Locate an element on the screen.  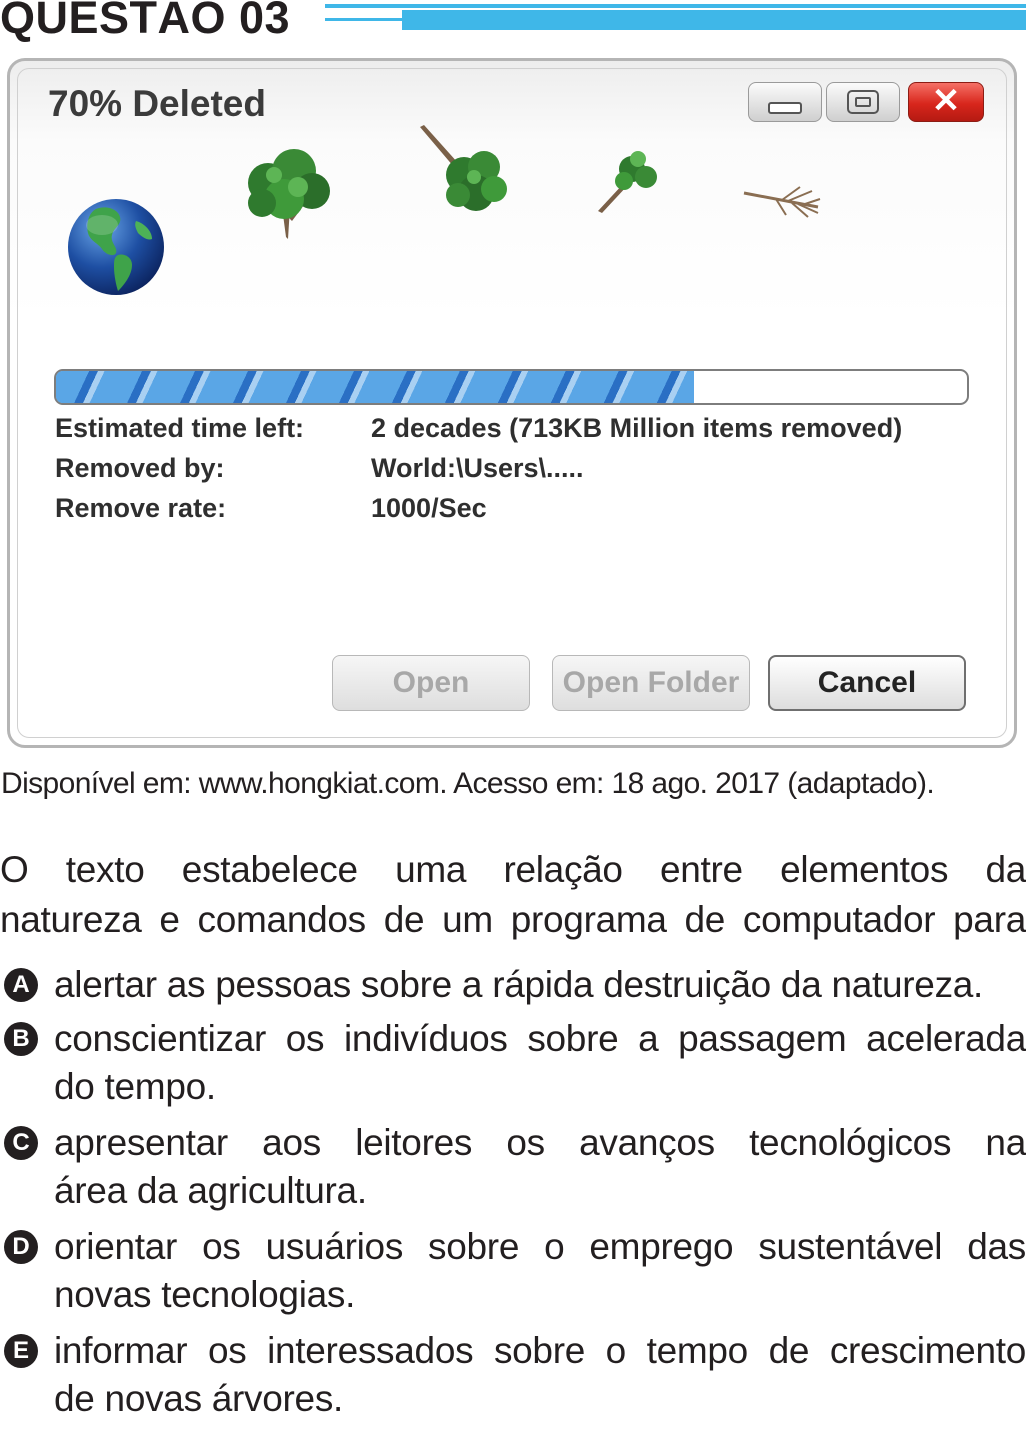
option-b-text-line-2: do tempo. is located at coordinates (540, 1087).